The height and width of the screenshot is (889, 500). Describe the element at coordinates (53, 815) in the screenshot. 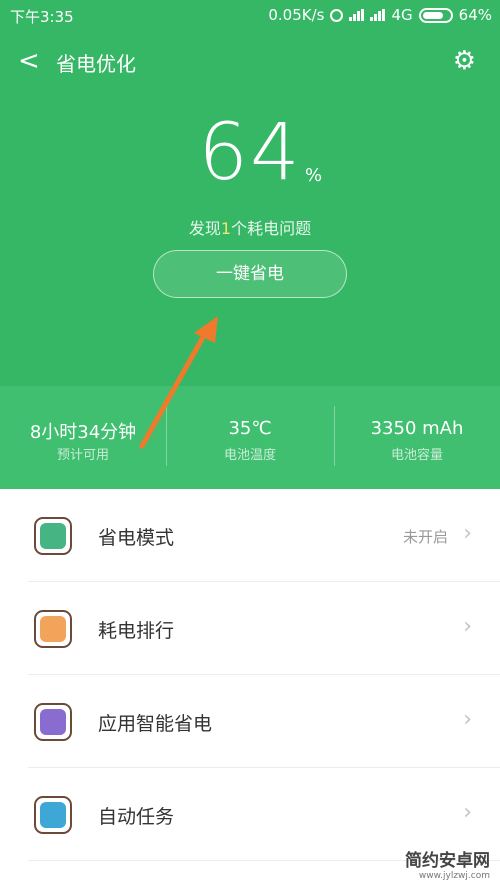

I see `scheduled-task-icon` at that location.